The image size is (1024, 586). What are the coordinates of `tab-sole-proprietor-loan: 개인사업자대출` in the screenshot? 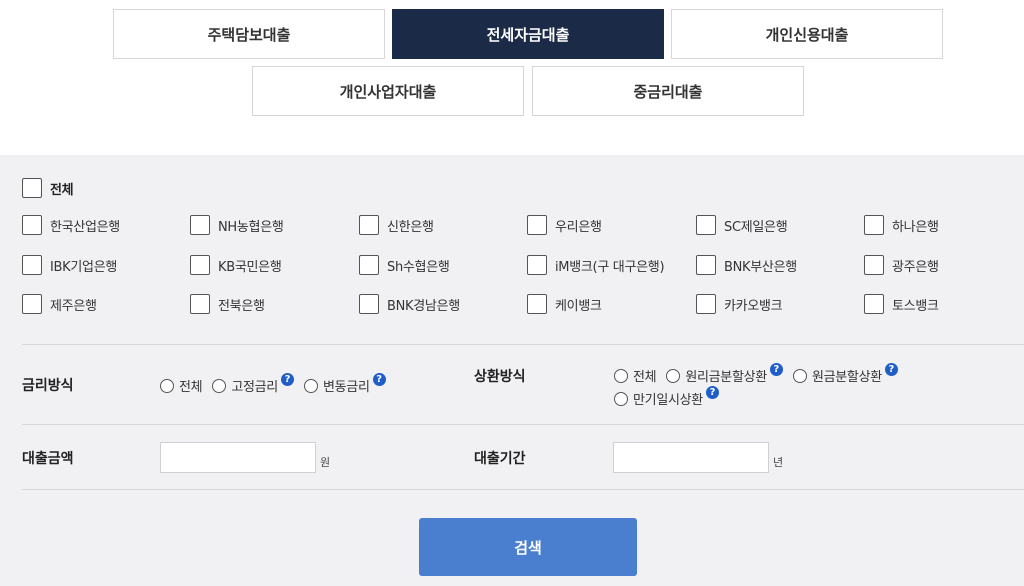 It's located at (388, 91).